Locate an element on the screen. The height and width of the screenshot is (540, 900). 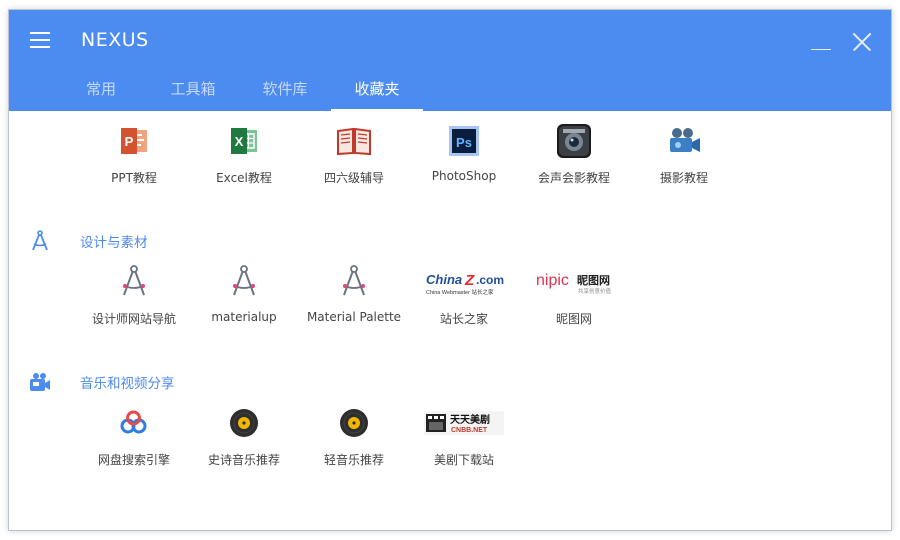
svg-text: Z is located at coordinates (469, 280).